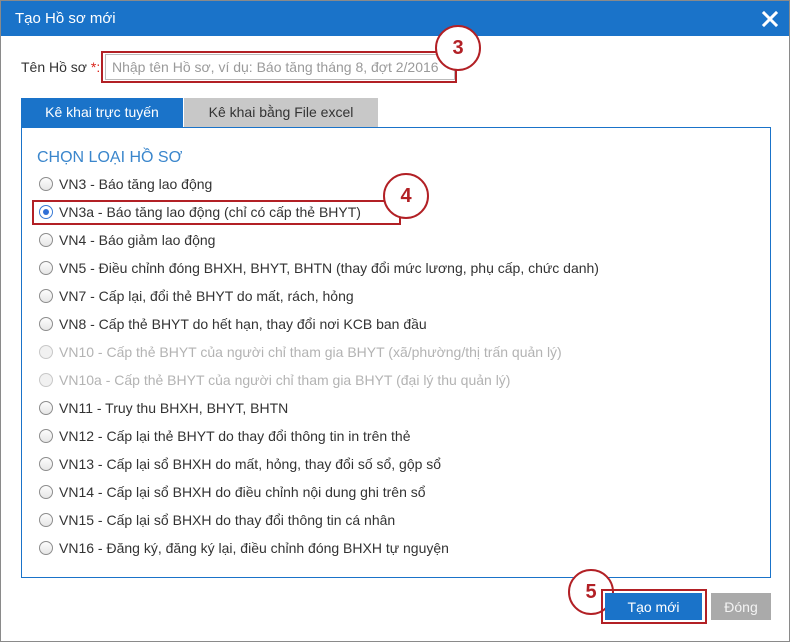 The height and width of the screenshot is (642, 790). What do you see at coordinates (395, 18) in the screenshot?
I see `dialog-titlebar: Tạo Hồ sơ mới` at bounding box center [395, 18].